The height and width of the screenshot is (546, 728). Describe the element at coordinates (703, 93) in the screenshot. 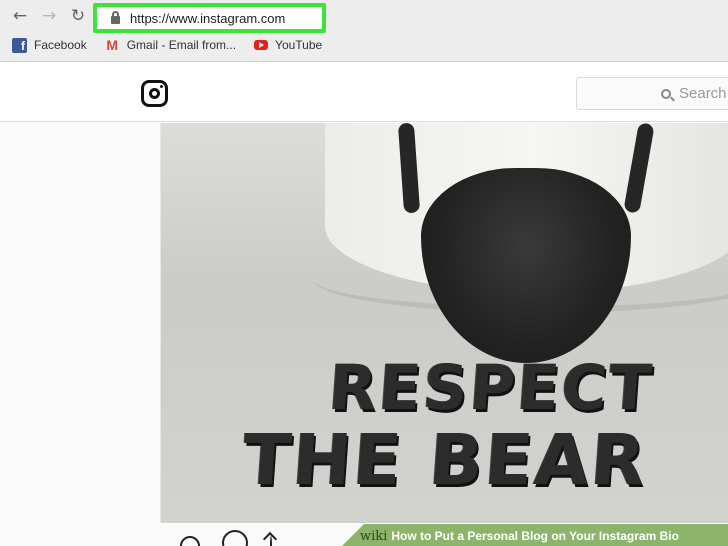

I see `search-placeholder: Search` at that location.